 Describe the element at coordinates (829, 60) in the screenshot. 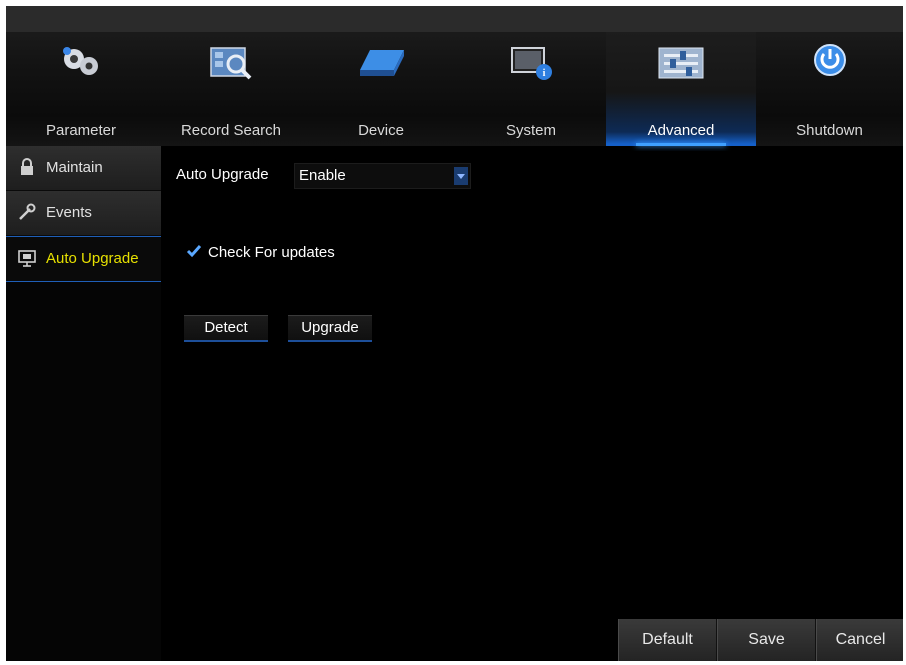

I see `power-icon` at that location.